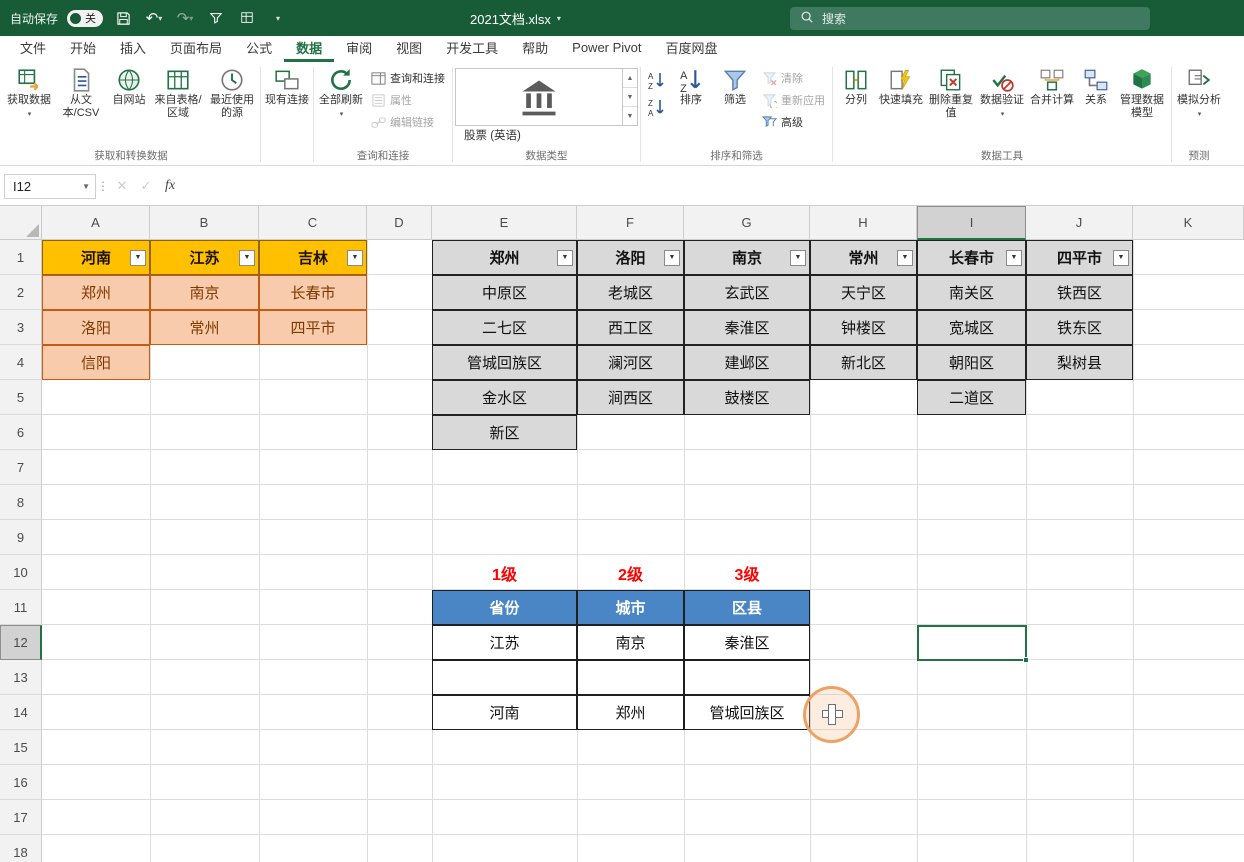  I want to click on column-header-A: A, so click(96, 223).